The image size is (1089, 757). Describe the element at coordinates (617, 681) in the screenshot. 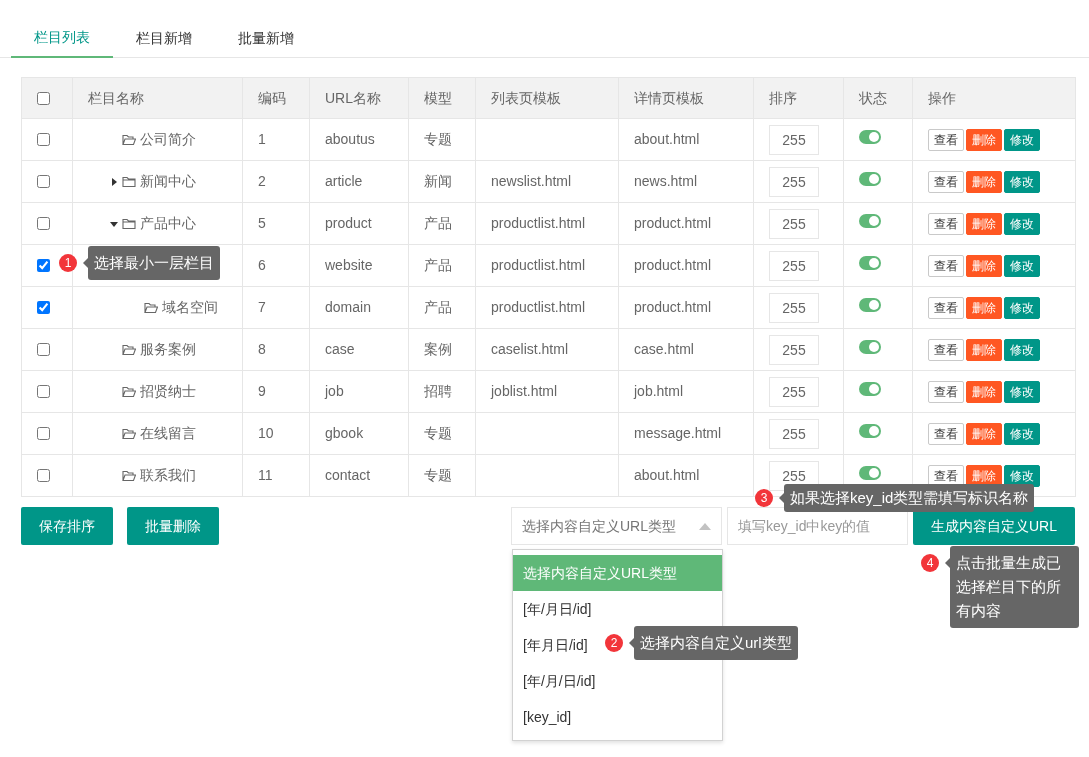

I see `dropdown-option: [年/月/日/id]` at that location.